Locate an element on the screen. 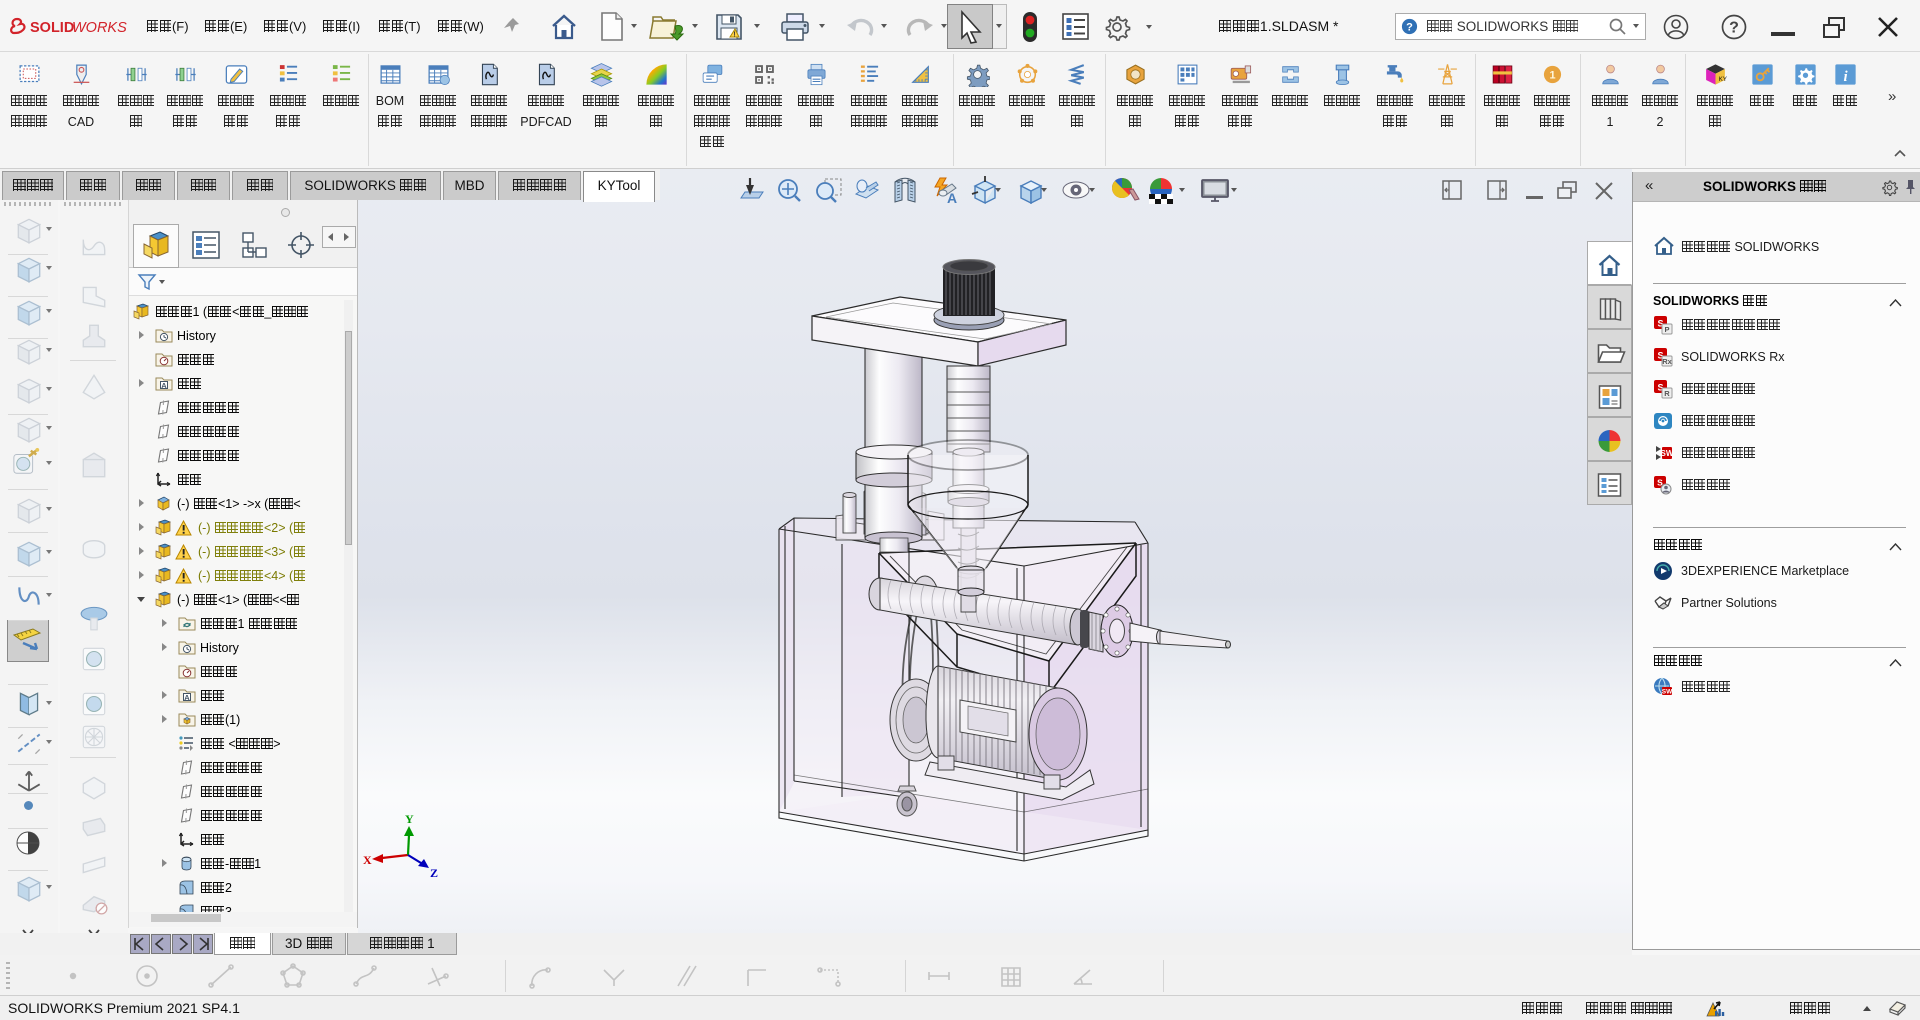  svg-text: KY is located at coordinates (1722, 79).